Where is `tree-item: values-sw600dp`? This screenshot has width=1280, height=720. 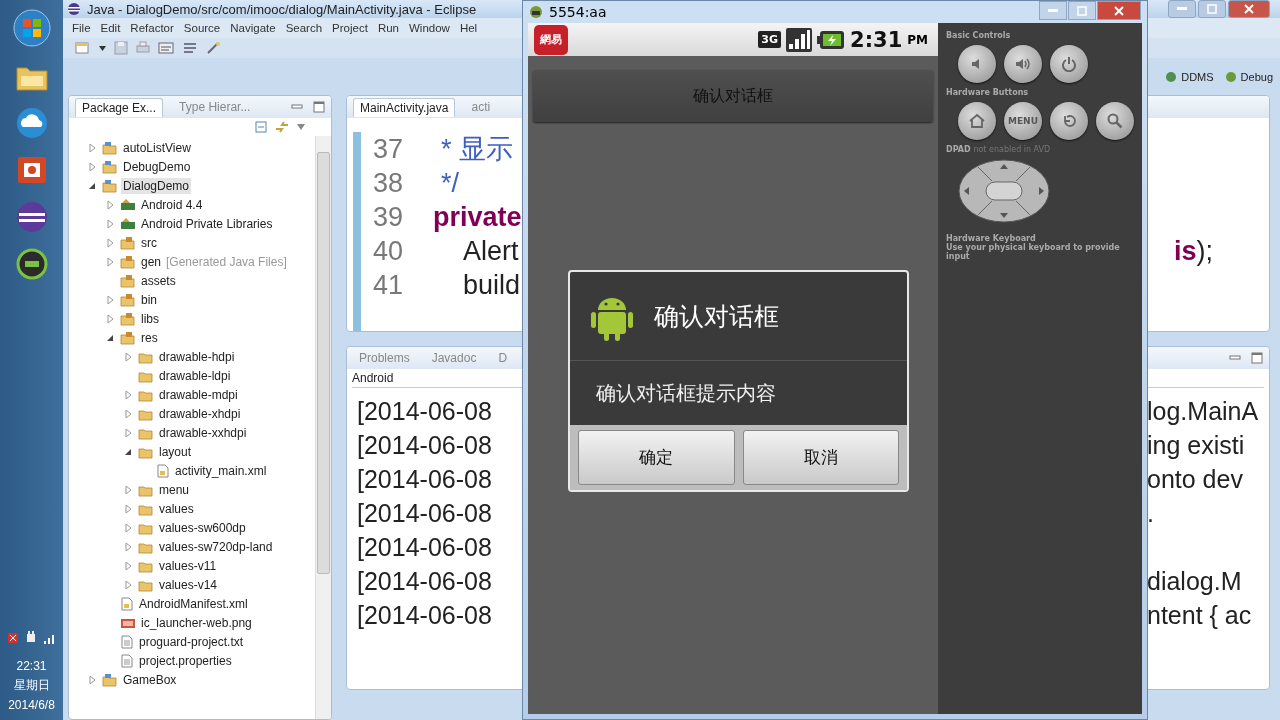 tree-item: values-sw600dp is located at coordinates (202, 527).